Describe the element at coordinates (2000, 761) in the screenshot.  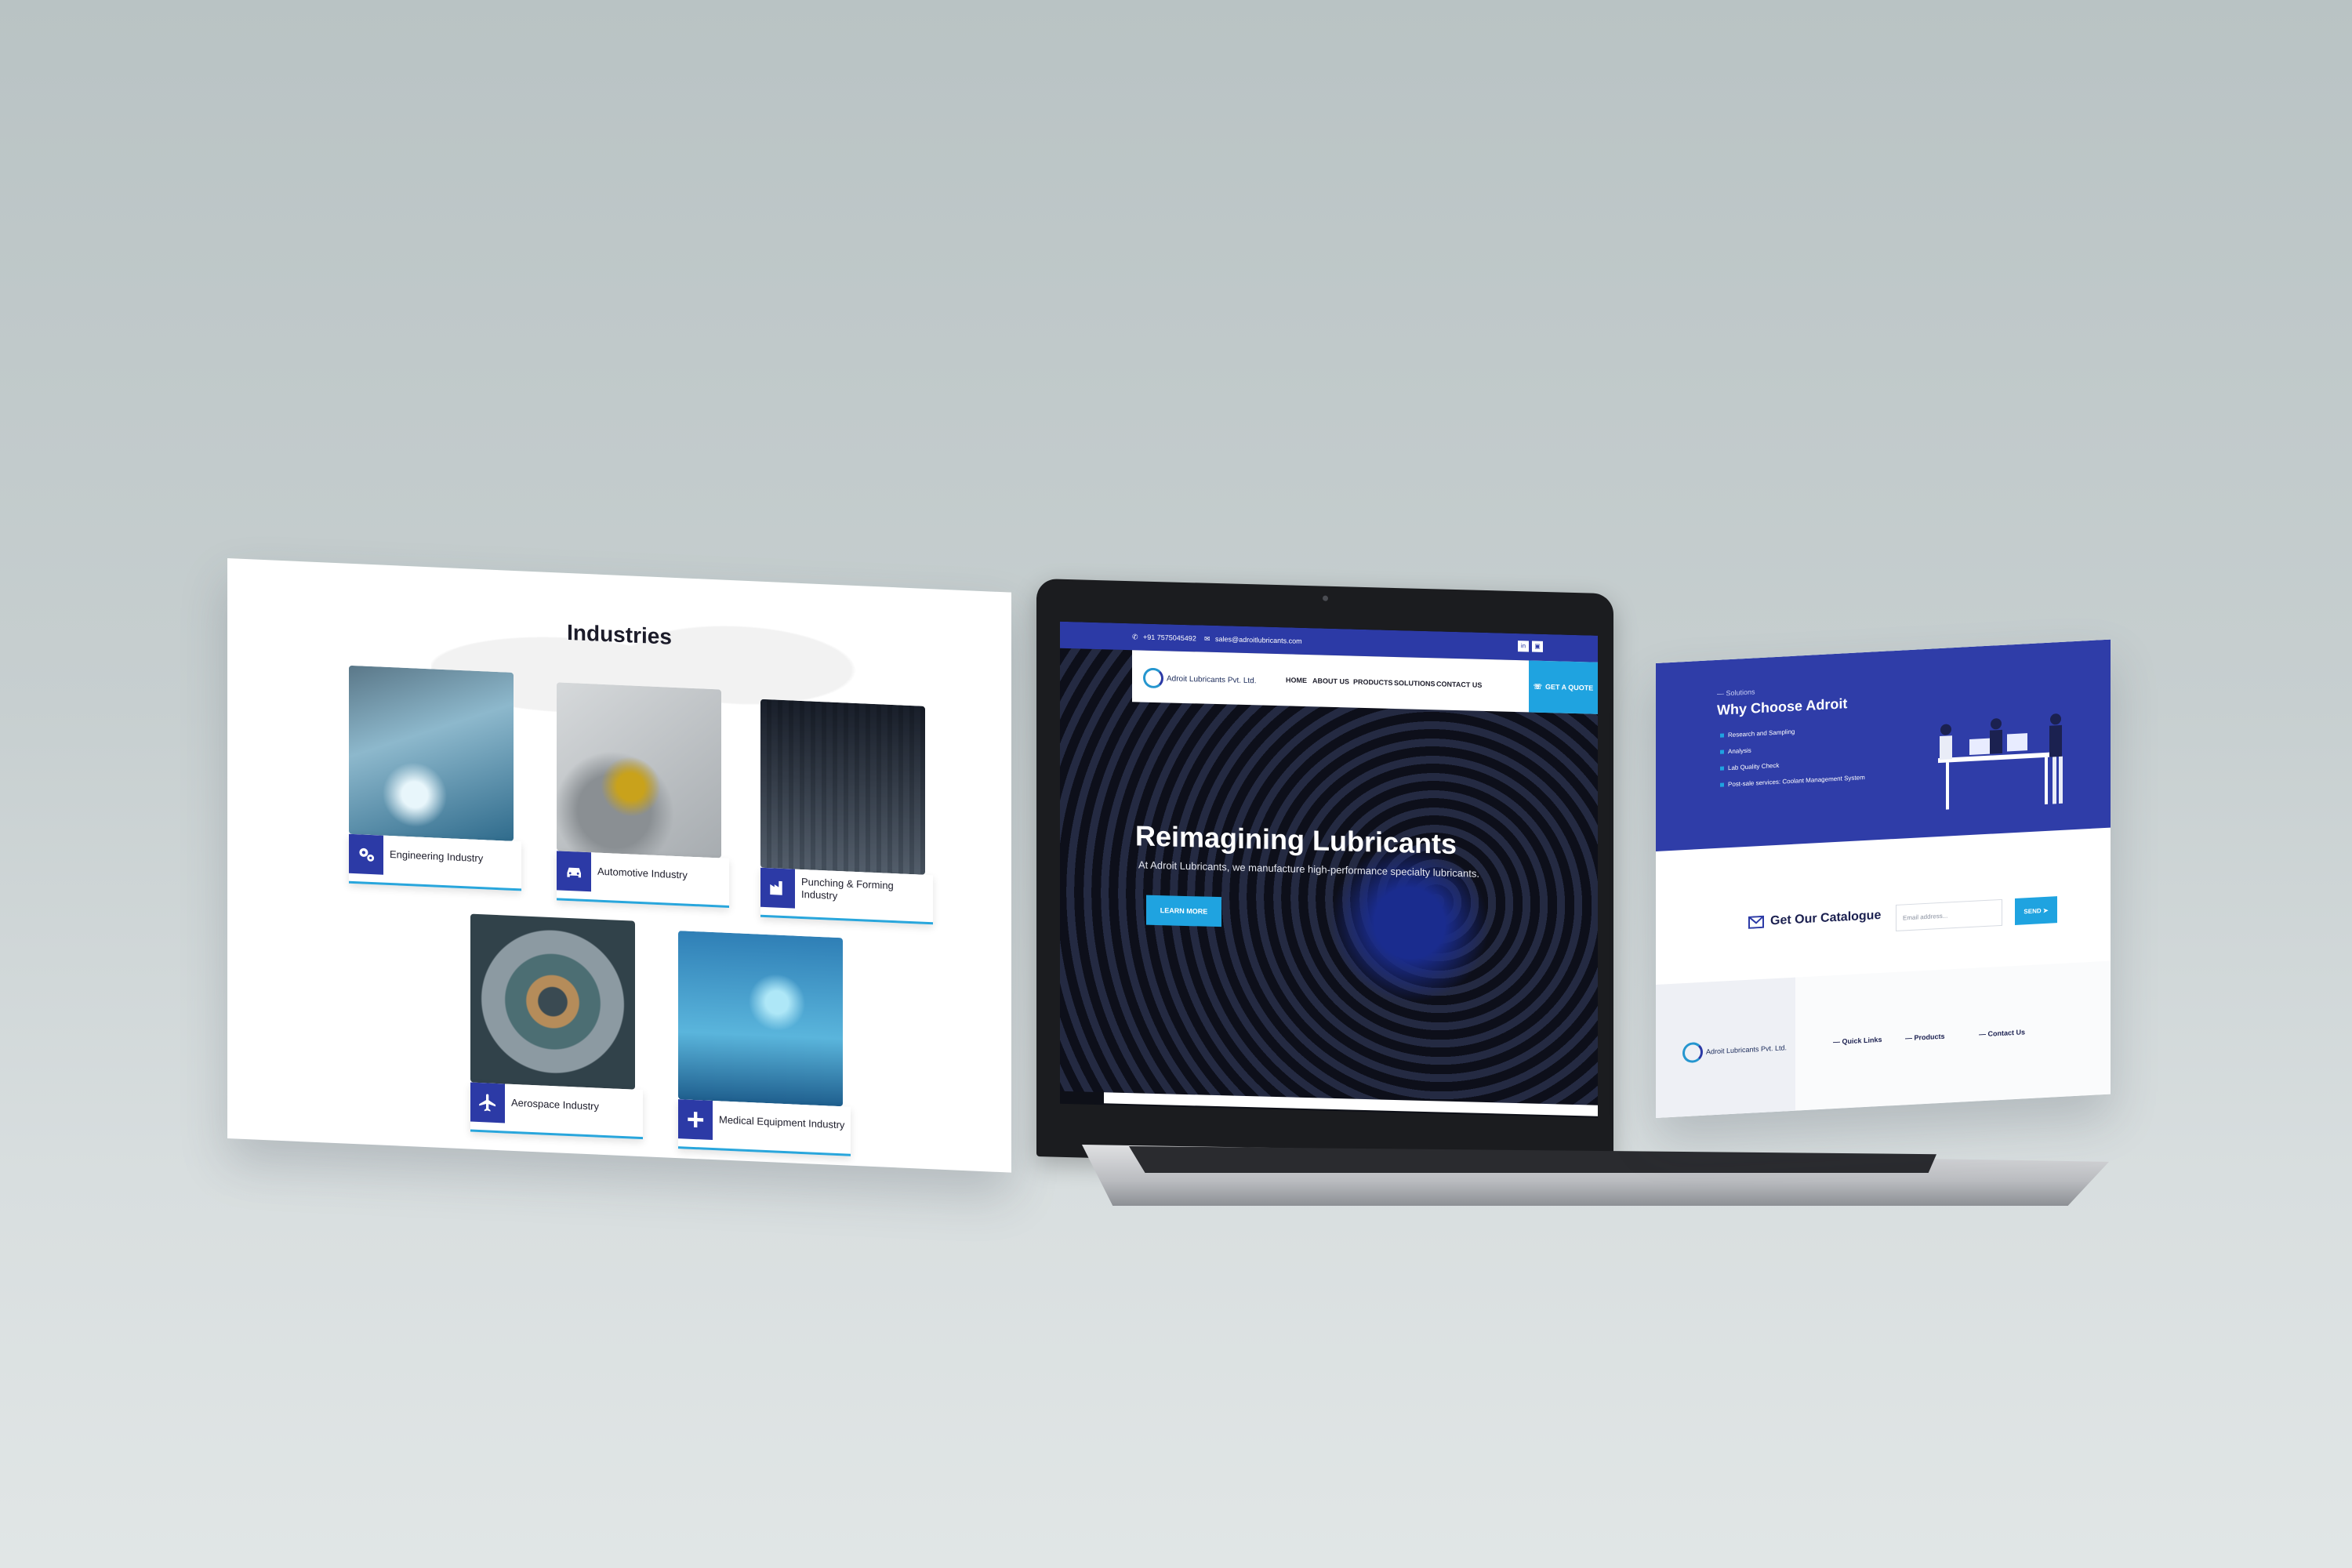
I see `team-at-desk-illustration` at that location.